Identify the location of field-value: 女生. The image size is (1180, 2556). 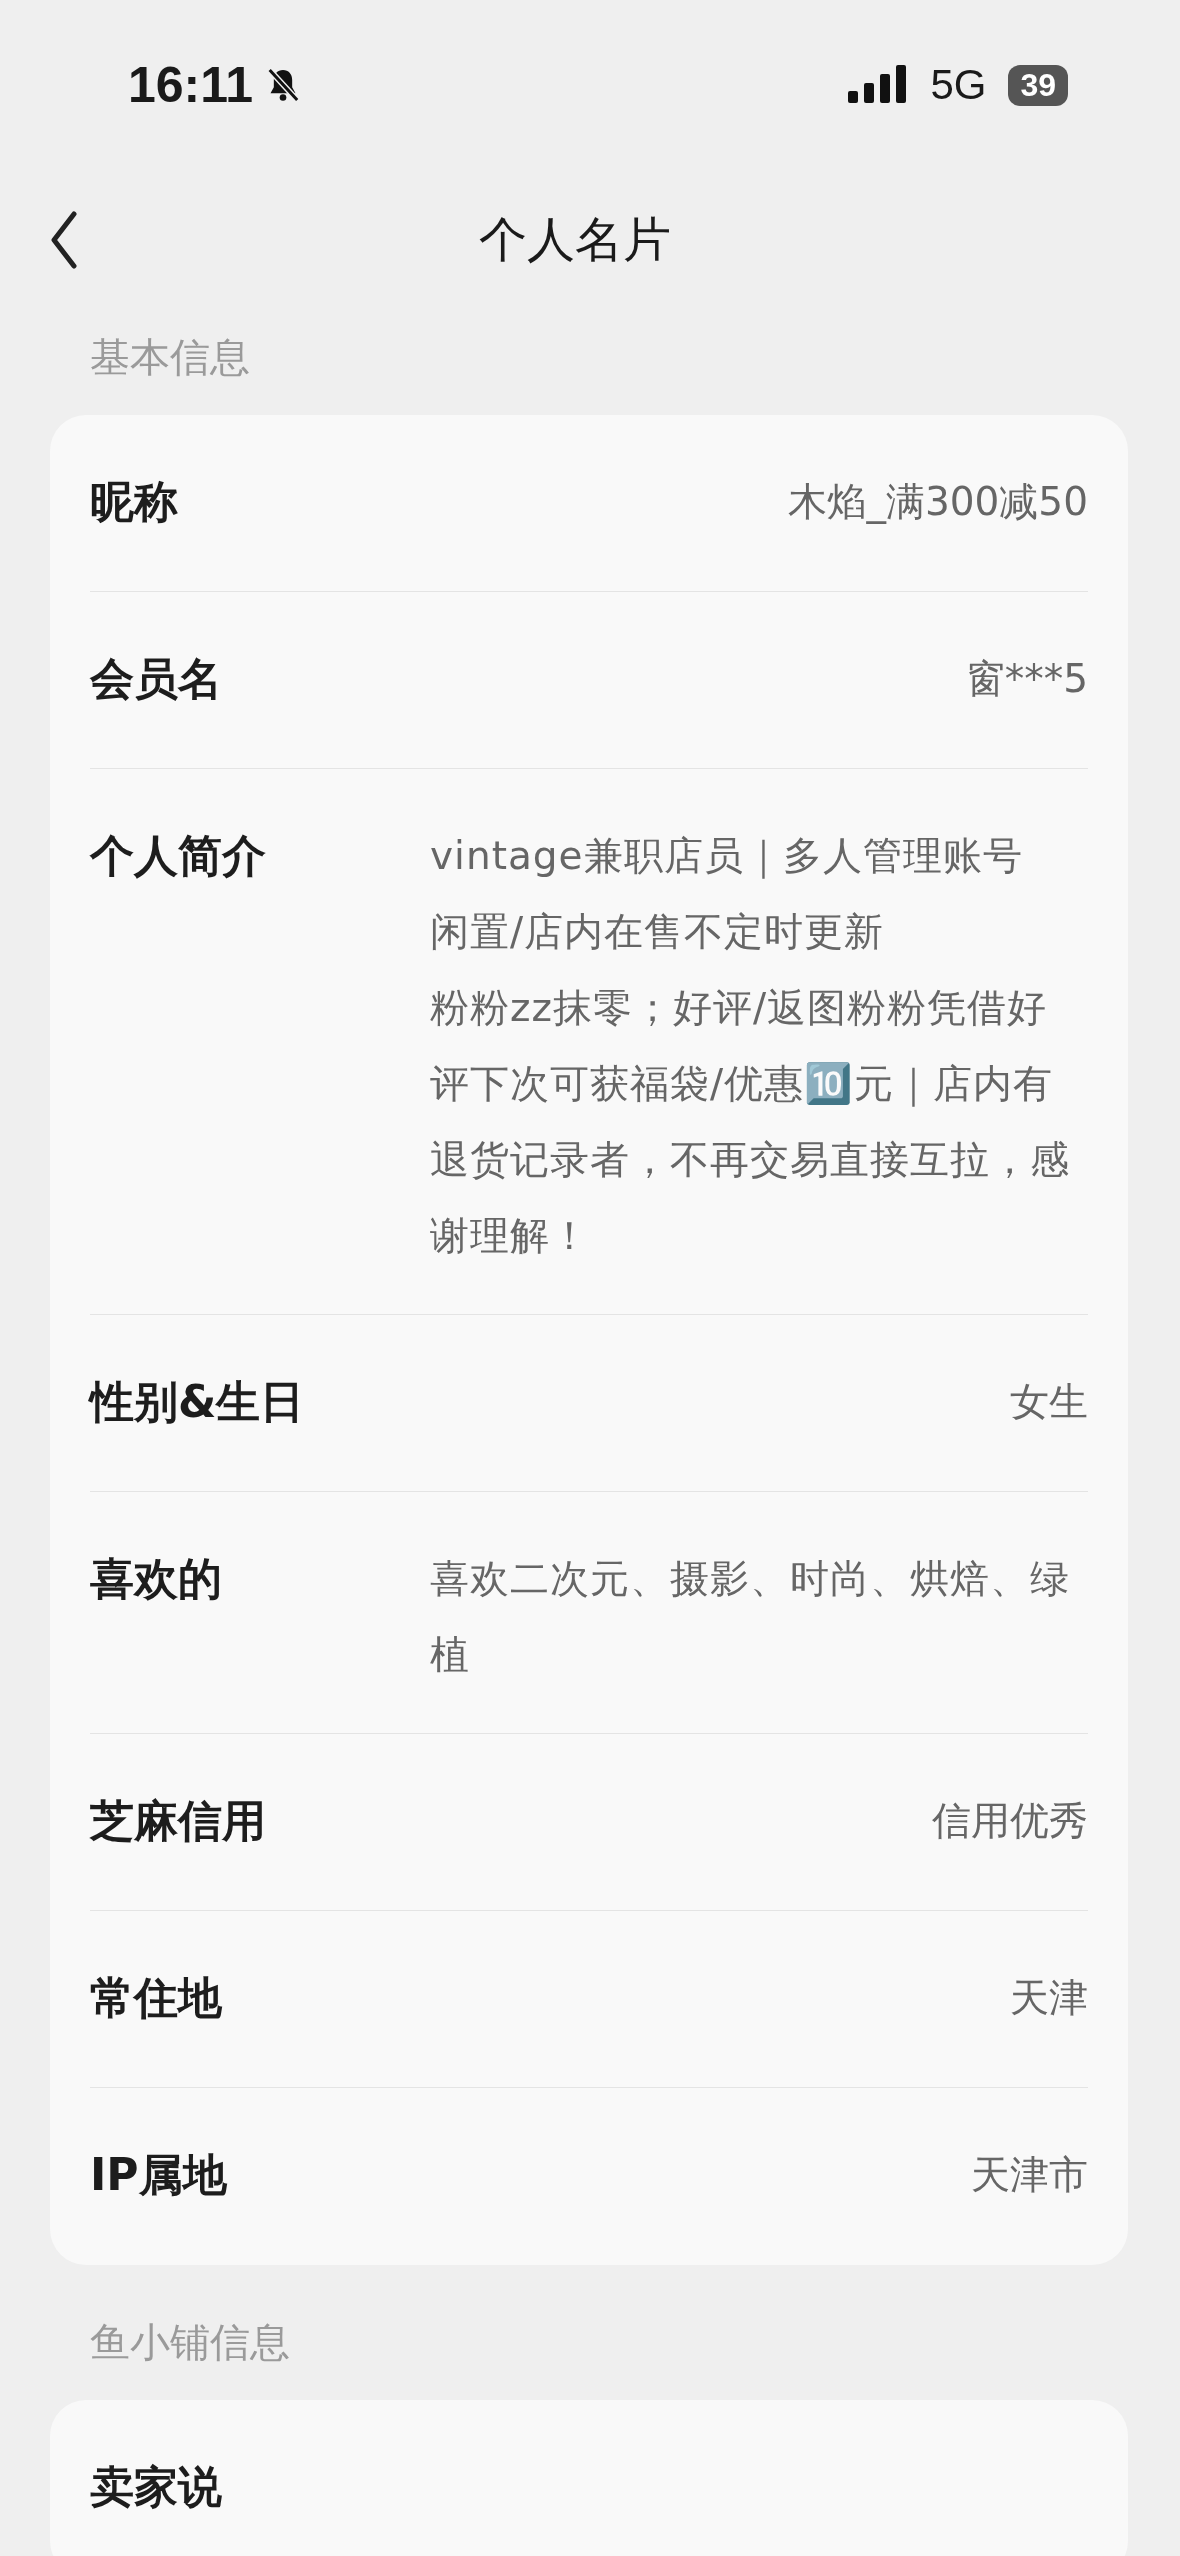
(1048, 1402).